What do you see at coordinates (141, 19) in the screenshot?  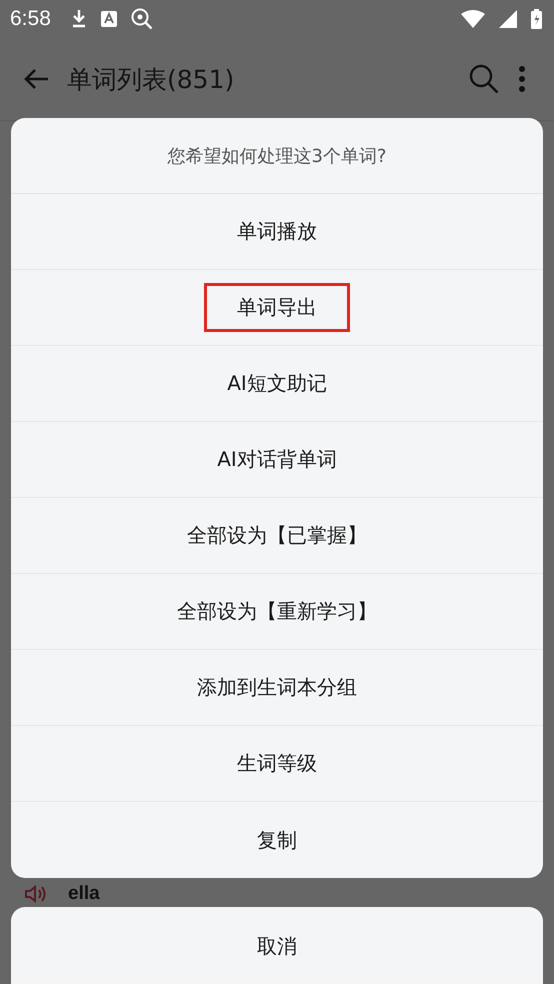 I see `magnifier-icon` at bounding box center [141, 19].